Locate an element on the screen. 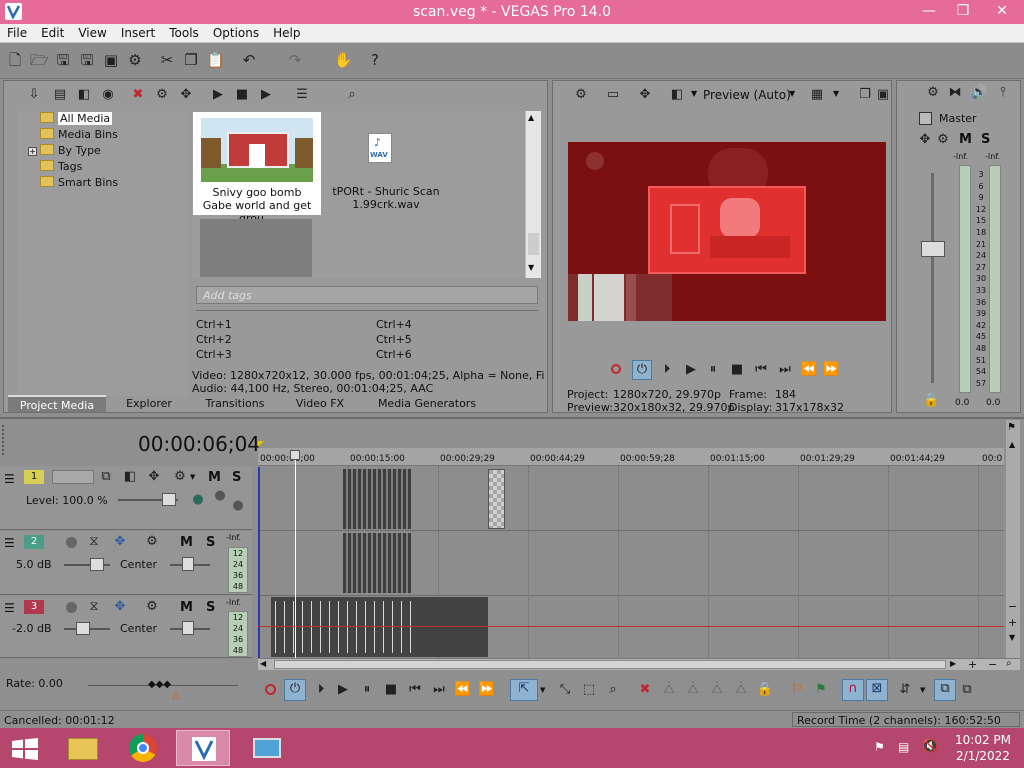 This screenshot has width=1024, height=768. event-pan-crop-icon: ◧ is located at coordinates (130, 477).